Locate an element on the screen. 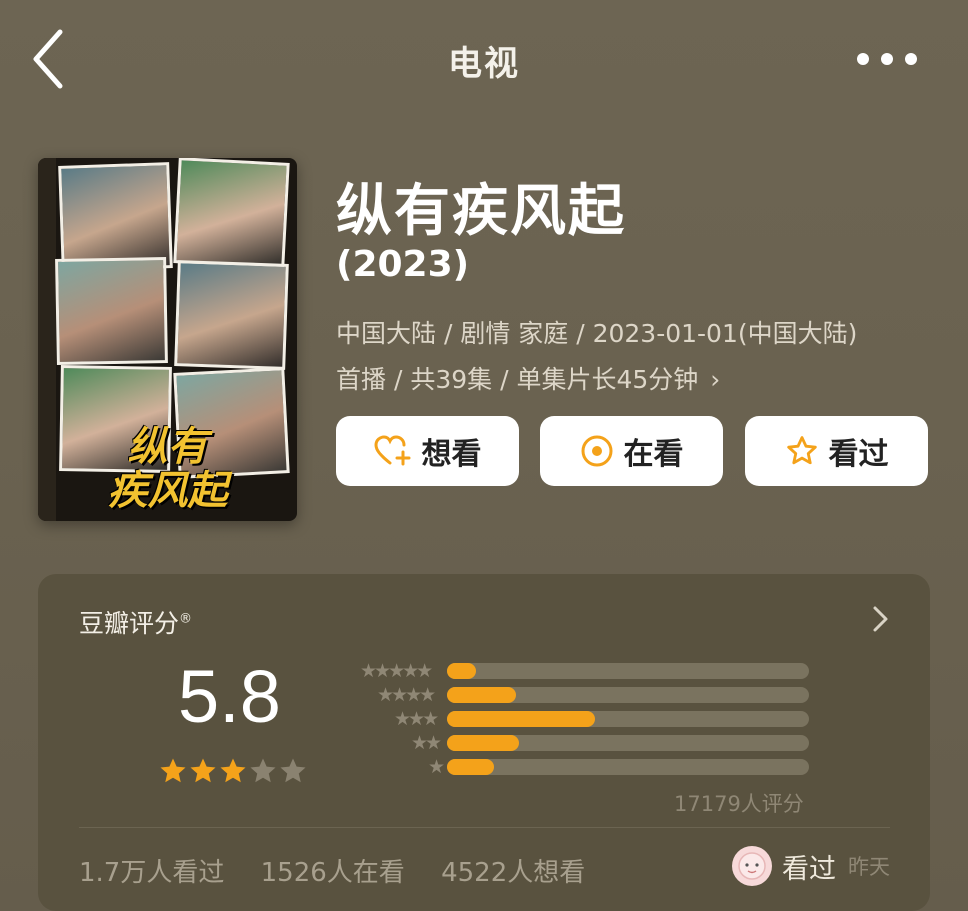 This screenshot has height=911, width=968. chevron-right-icon is located at coordinates (880, 619).